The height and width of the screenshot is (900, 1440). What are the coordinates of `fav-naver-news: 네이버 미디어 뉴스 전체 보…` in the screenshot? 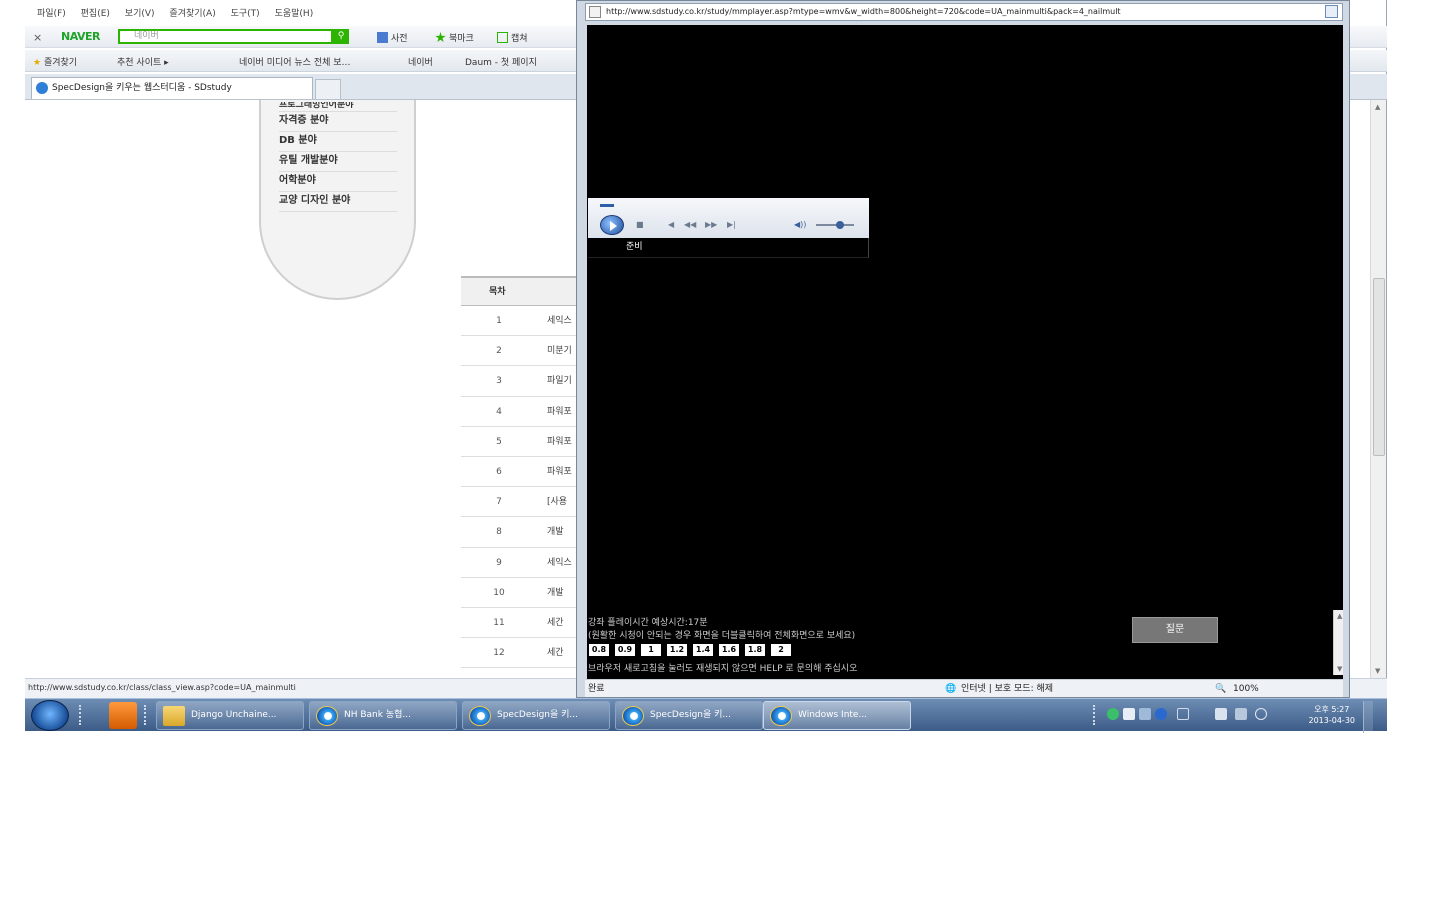 It's located at (295, 61).